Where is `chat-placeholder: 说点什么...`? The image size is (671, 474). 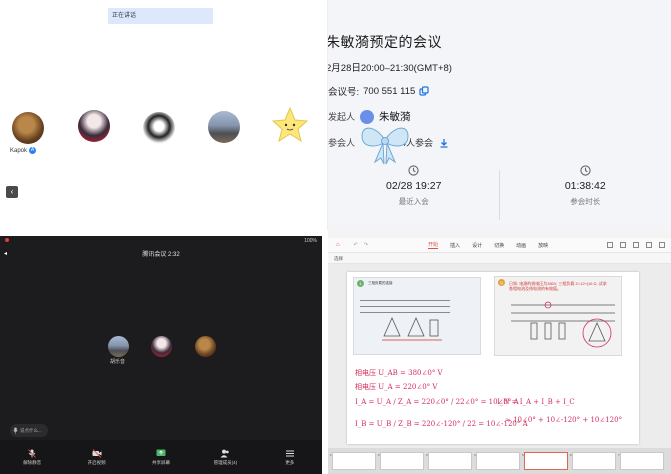 chat-placeholder: 说点什么... is located at coordinates (31, 430).